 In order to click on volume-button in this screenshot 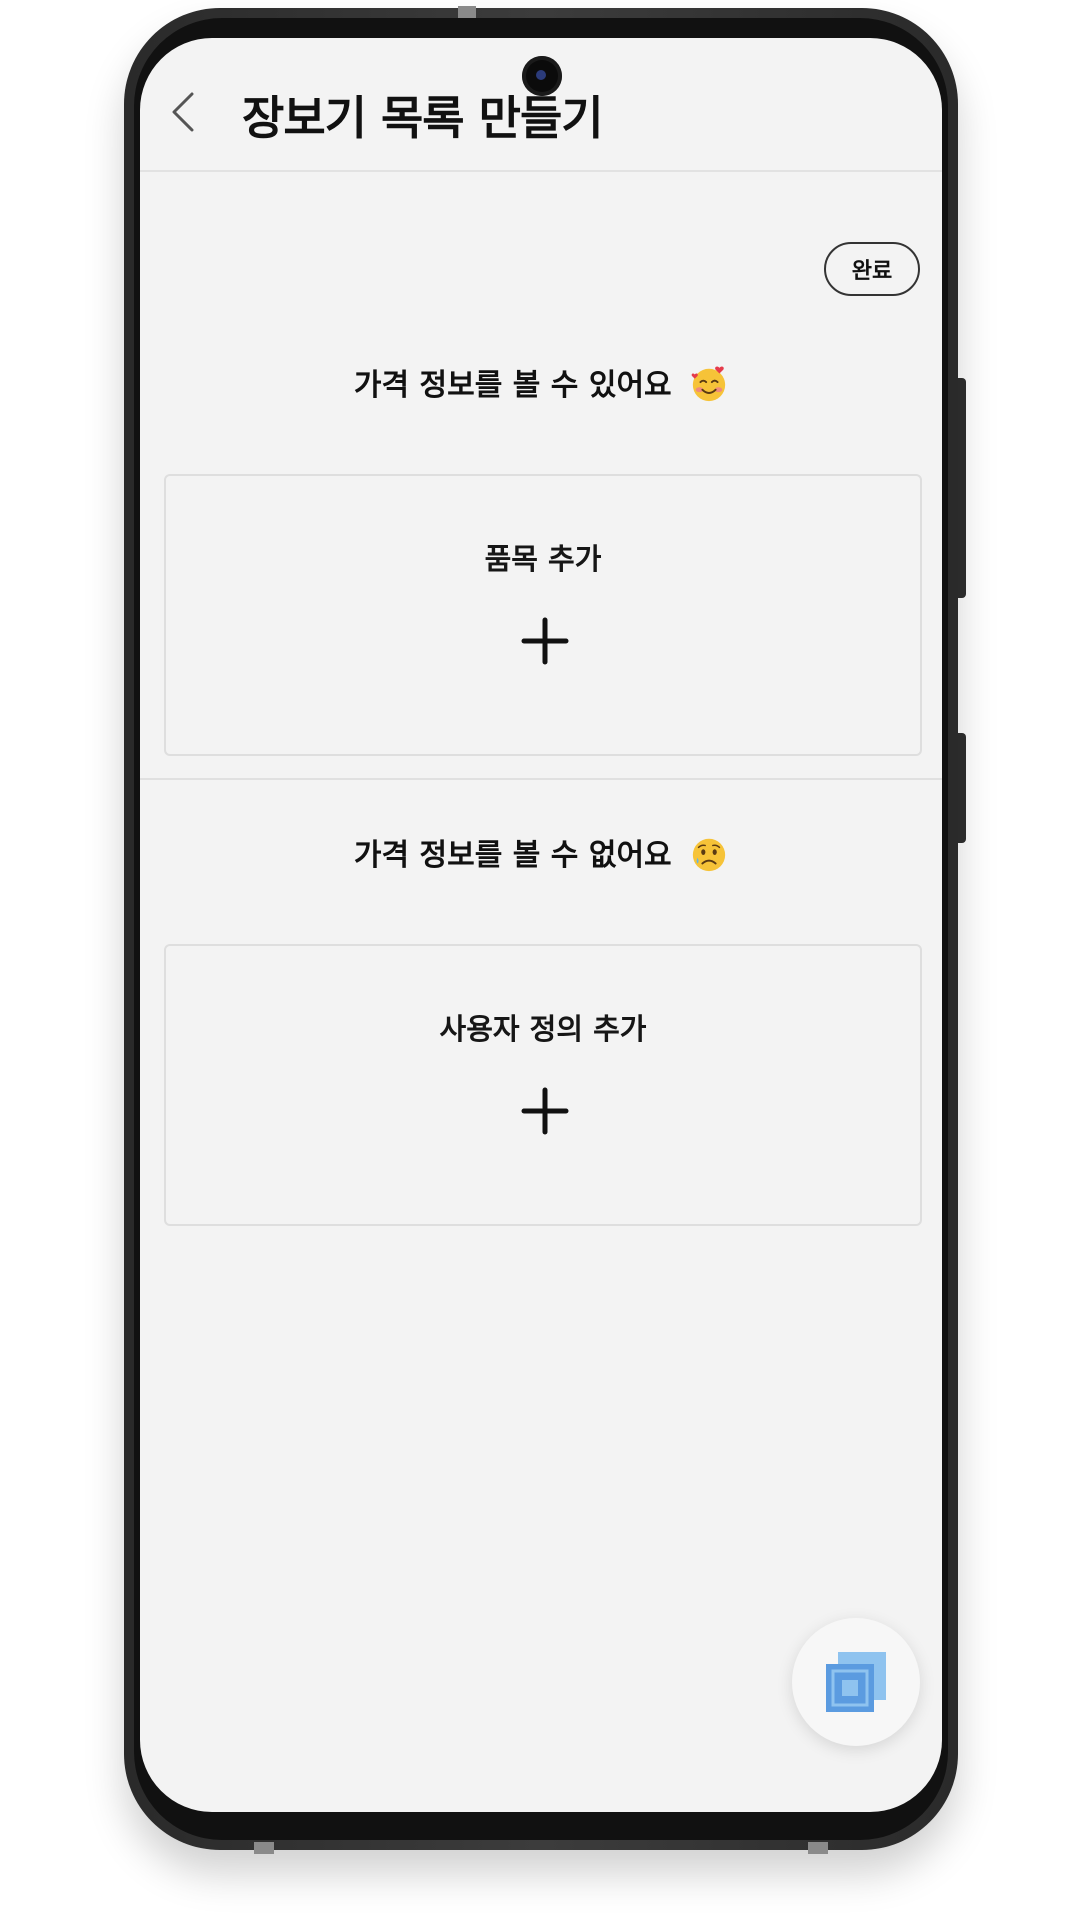, I will do `click(962, 788)`.